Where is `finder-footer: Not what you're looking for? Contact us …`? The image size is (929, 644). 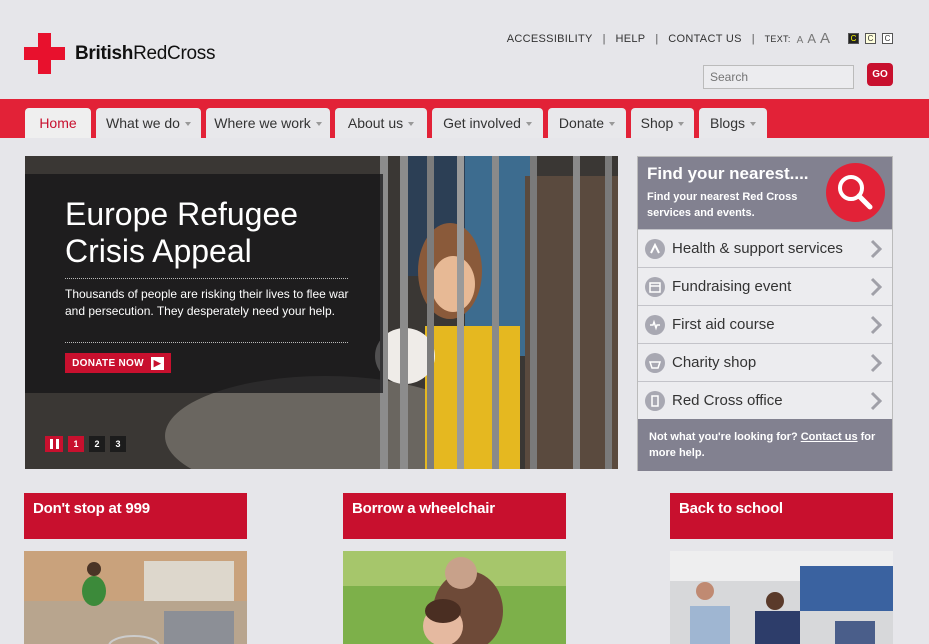 finder-footer: Not what you're looking for? Contact us … is located at coordinates (765, 445).